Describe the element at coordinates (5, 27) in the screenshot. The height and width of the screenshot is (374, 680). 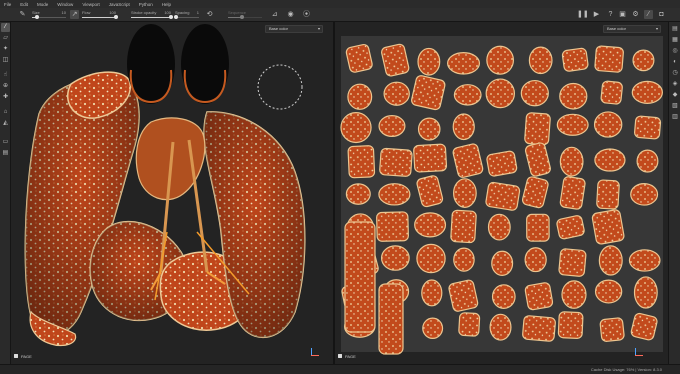
I see `paint-brush-icon: ⁄` at that location.